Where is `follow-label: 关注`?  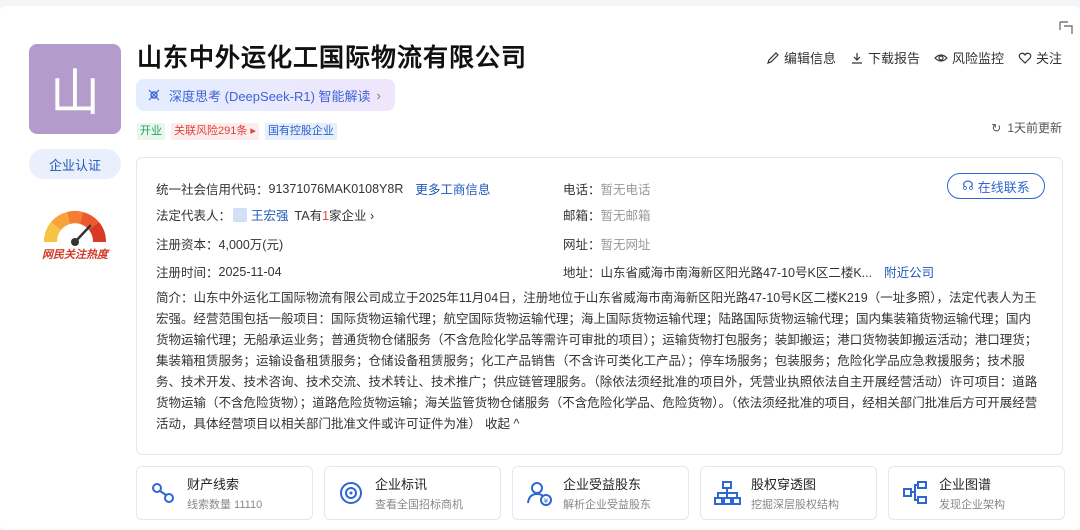
follow-label: 关注 is located at coordinates (1048, 58).